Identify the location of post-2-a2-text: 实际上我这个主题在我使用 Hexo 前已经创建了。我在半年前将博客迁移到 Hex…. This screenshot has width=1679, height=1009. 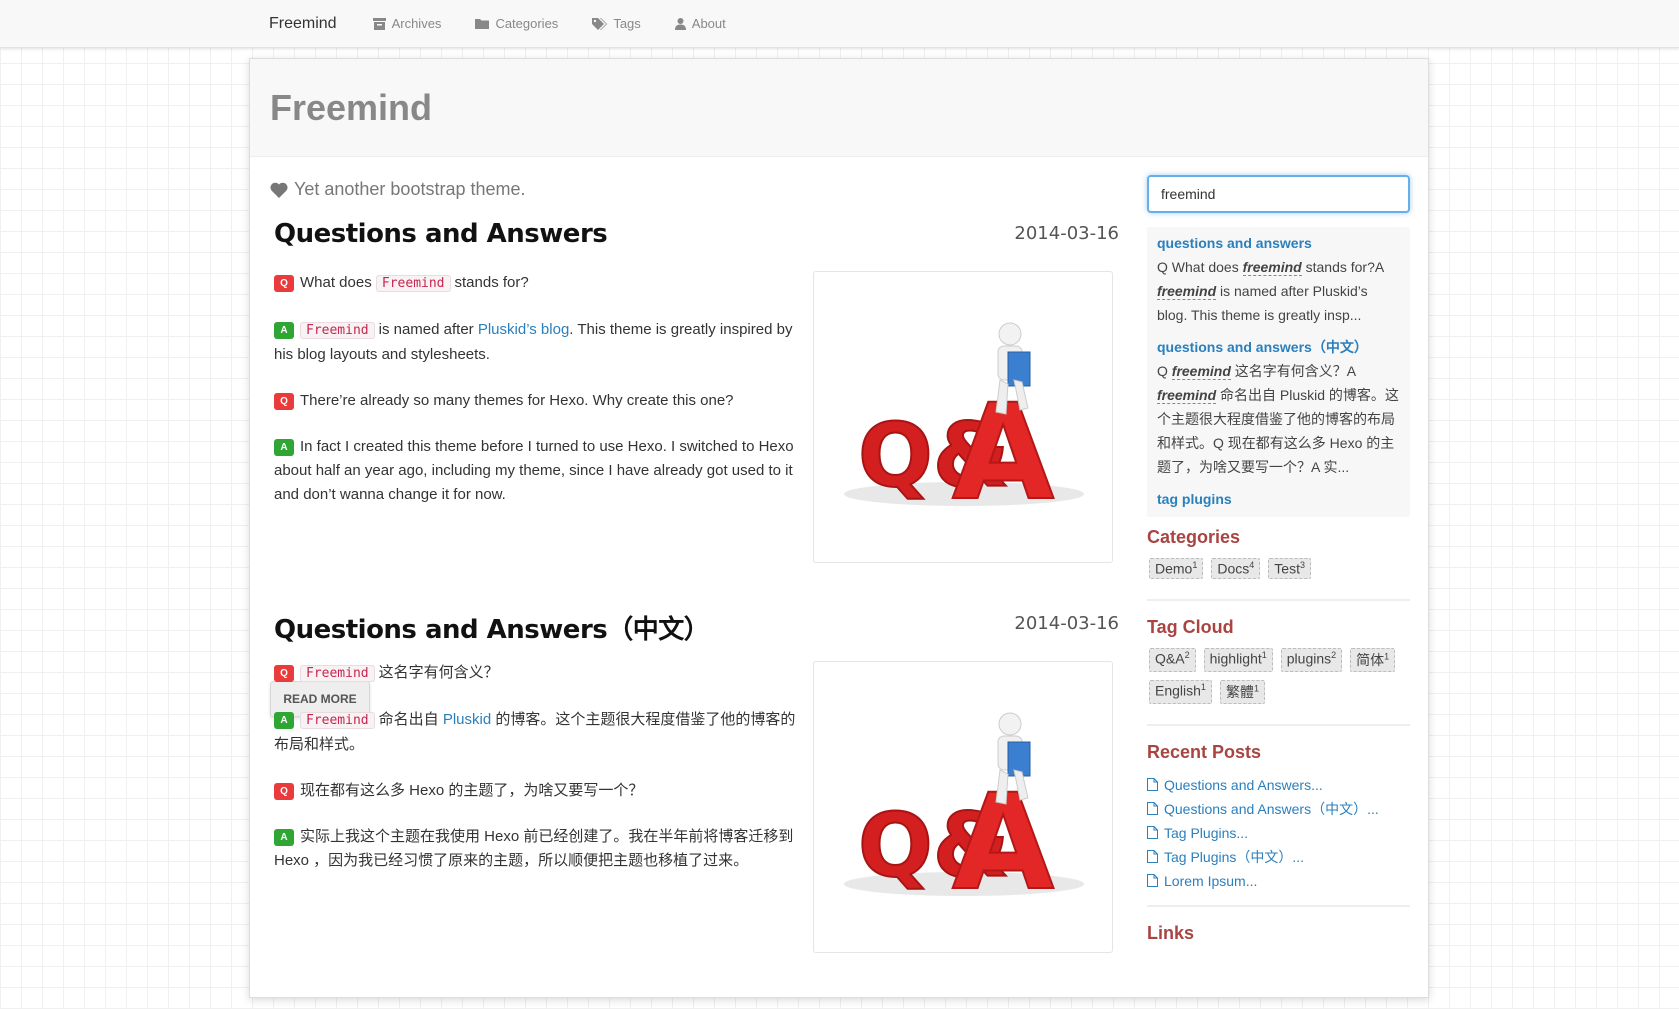
(534, 848).